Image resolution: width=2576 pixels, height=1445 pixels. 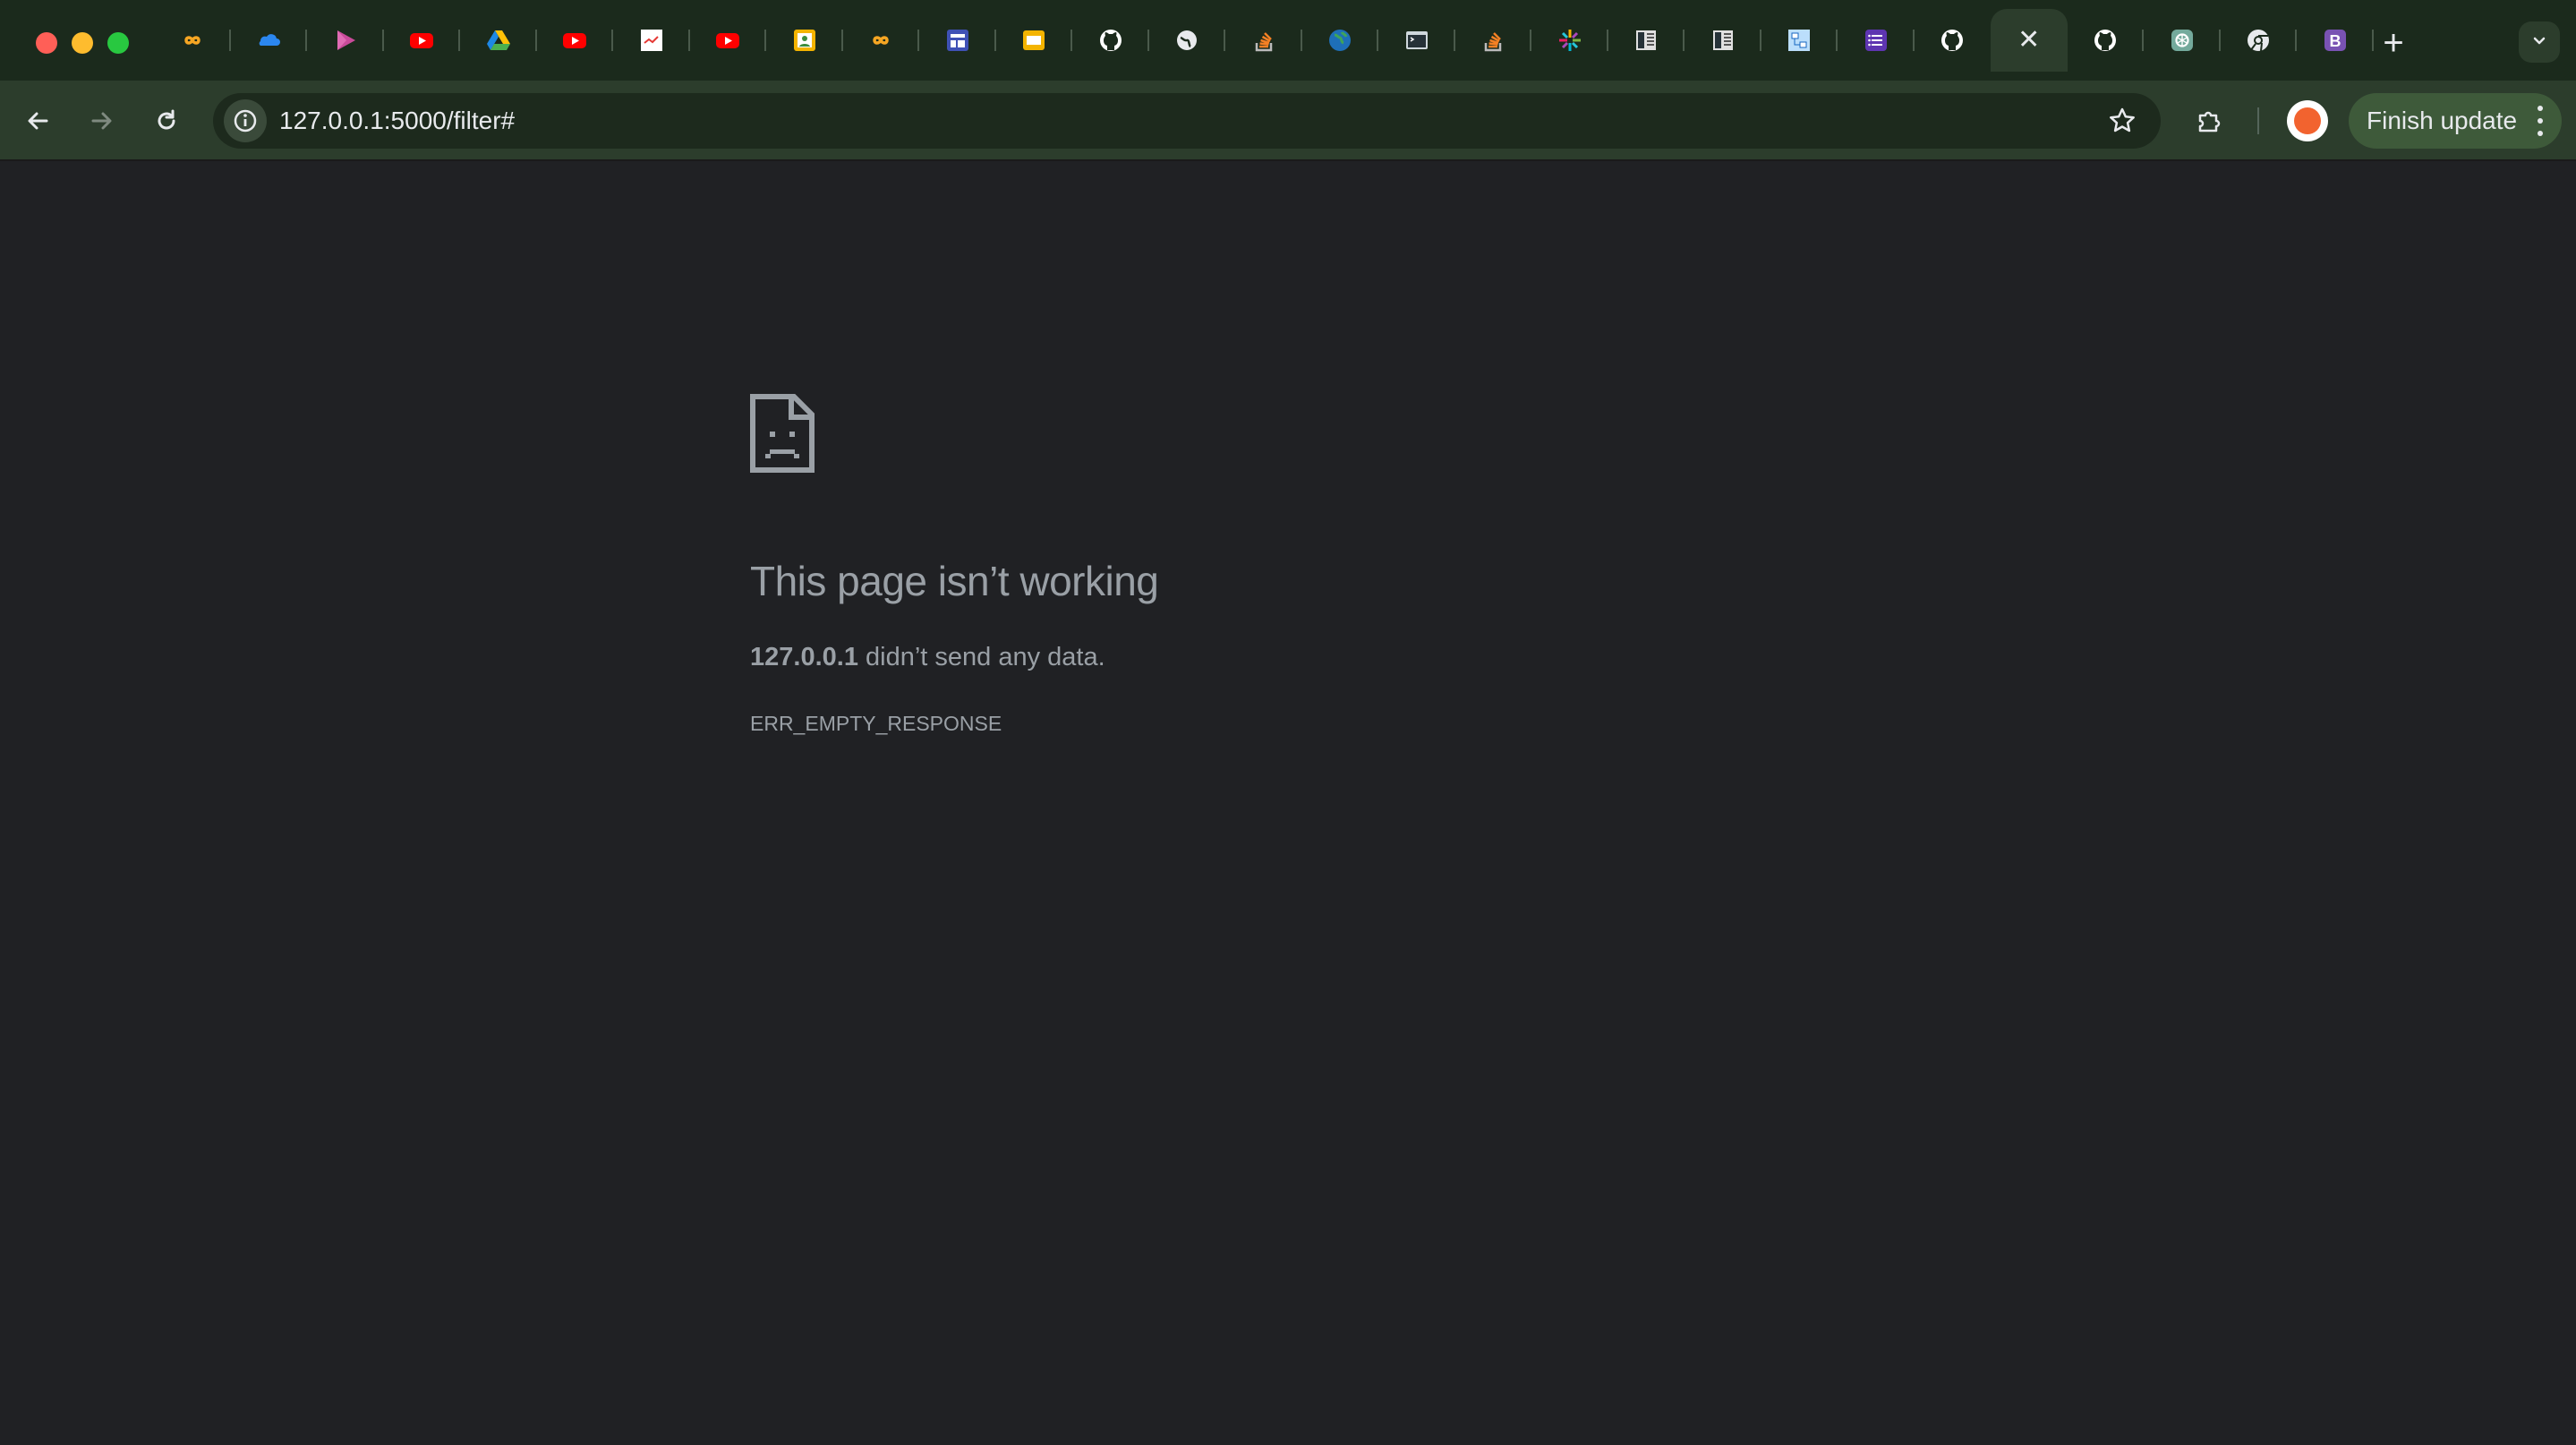 What do you see at coordinates (954, 581) in the screenshot?
I see `error-title: This page isn’t working` at bounding box center [954, 581].